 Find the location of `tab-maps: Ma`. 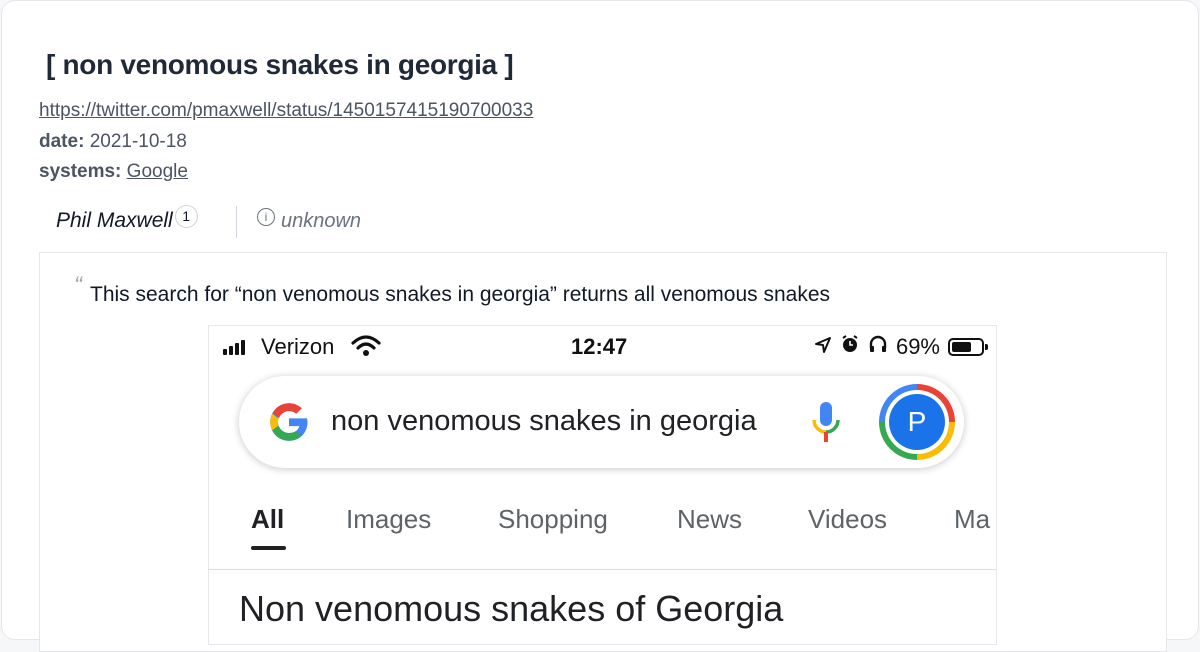

tab-maps: Ma is located at coordinates (972, 519).